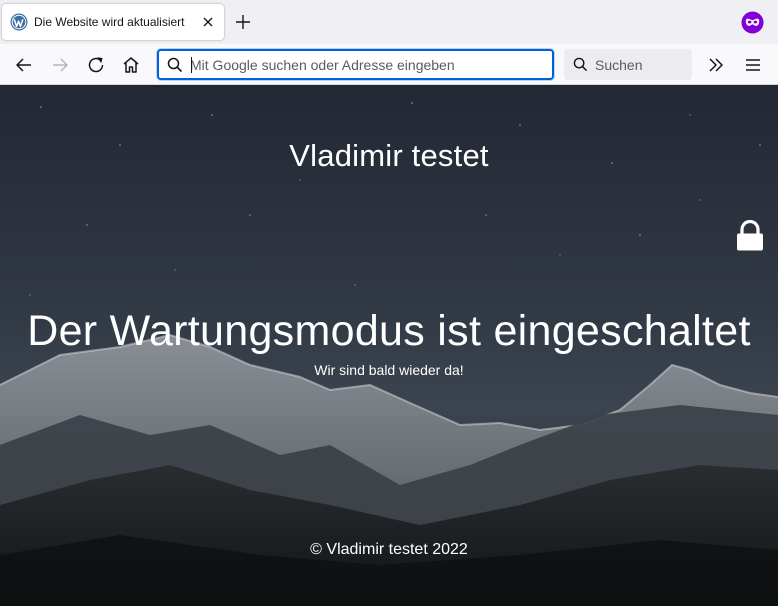 The image size is (778, 606). What do you see at coordinates (191, 65) in the screenshot?
I see `text-caret` at bounding box center [191, 65].